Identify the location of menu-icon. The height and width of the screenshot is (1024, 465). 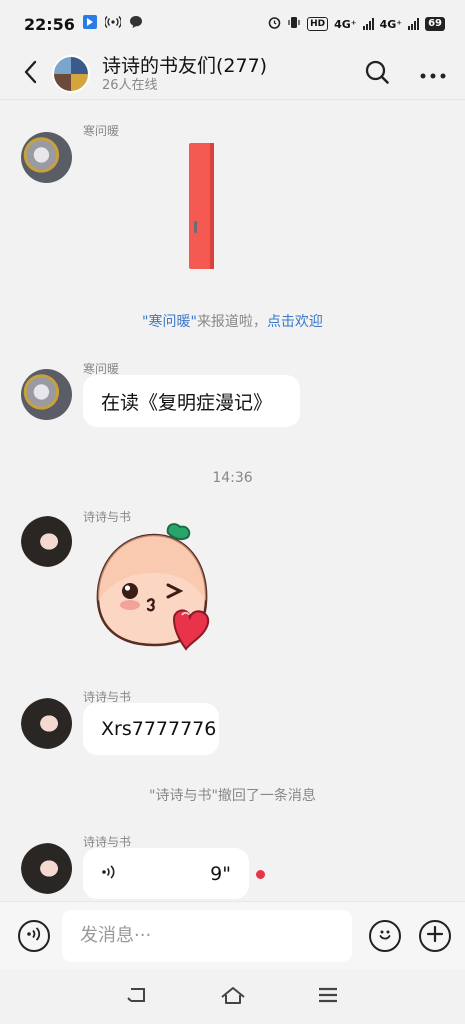
(328, 997).